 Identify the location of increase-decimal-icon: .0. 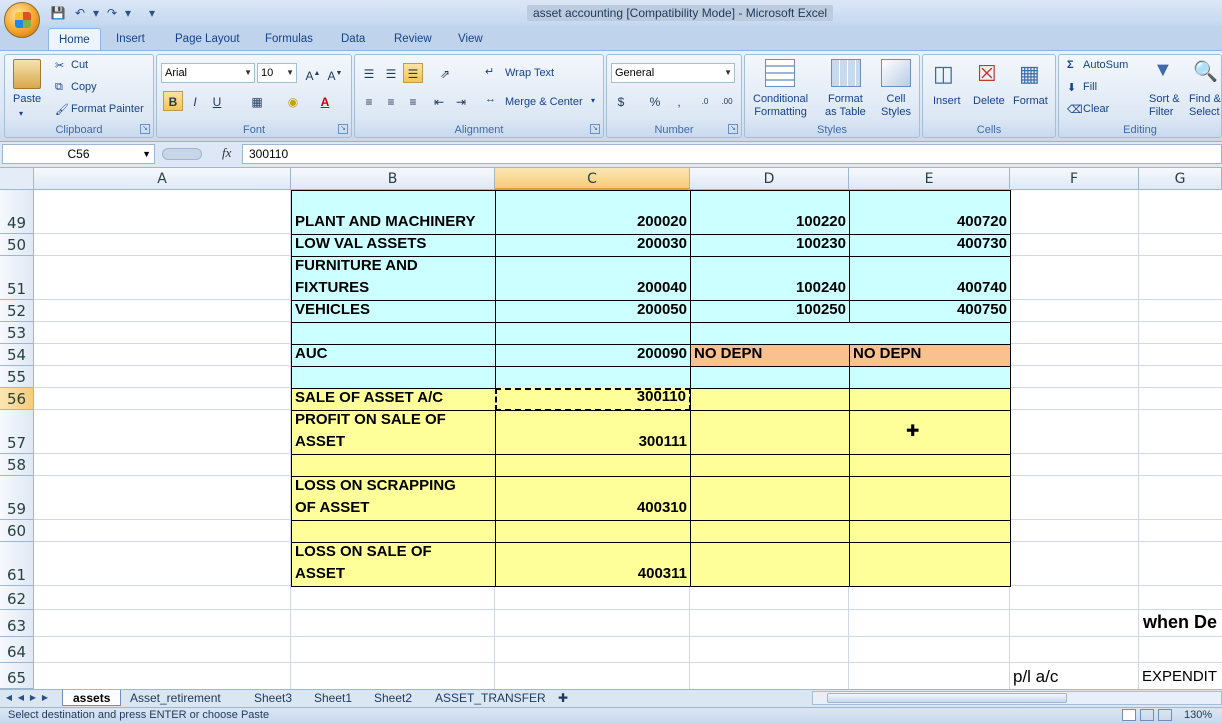
(705, 101).